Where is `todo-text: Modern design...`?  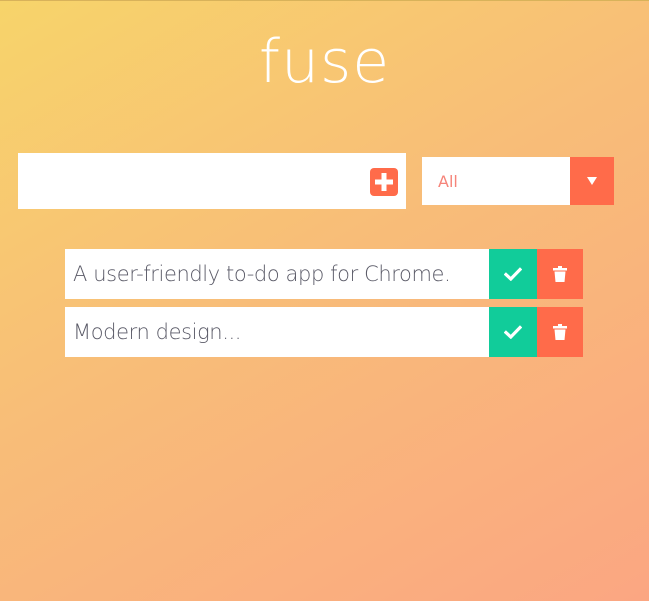
todo-text: Modern design... is located at coordinates (277, 332).